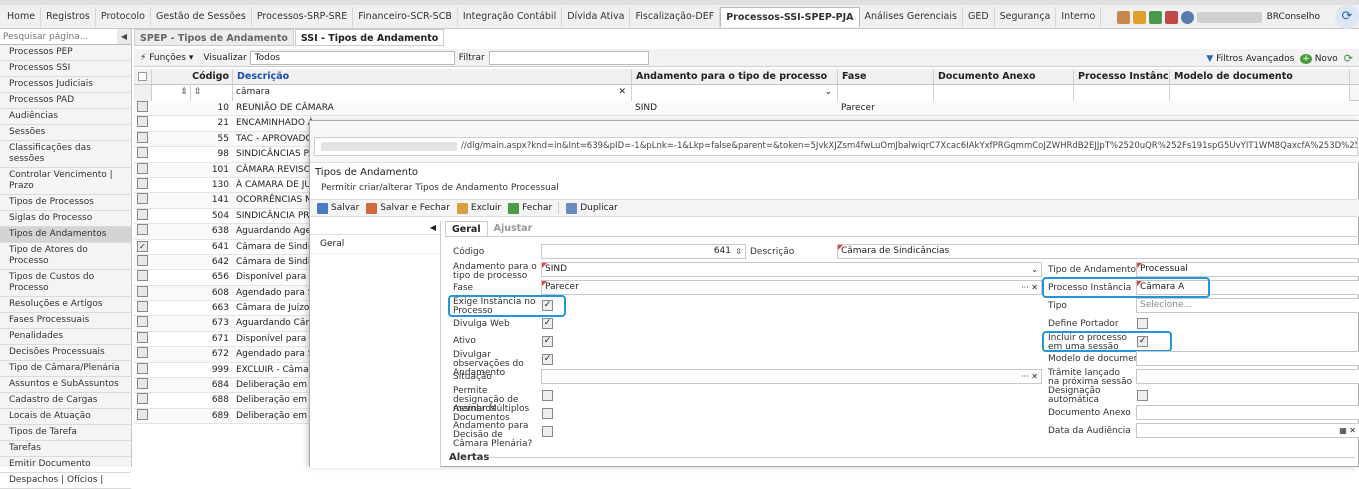  I want to click on novo-button: + Novo, so click(1319, 58).